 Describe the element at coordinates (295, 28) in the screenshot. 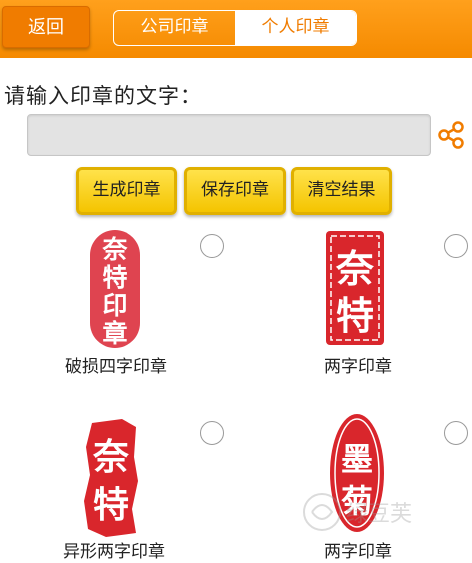

I see `tab-personal-seal: 个人印章` at that location.